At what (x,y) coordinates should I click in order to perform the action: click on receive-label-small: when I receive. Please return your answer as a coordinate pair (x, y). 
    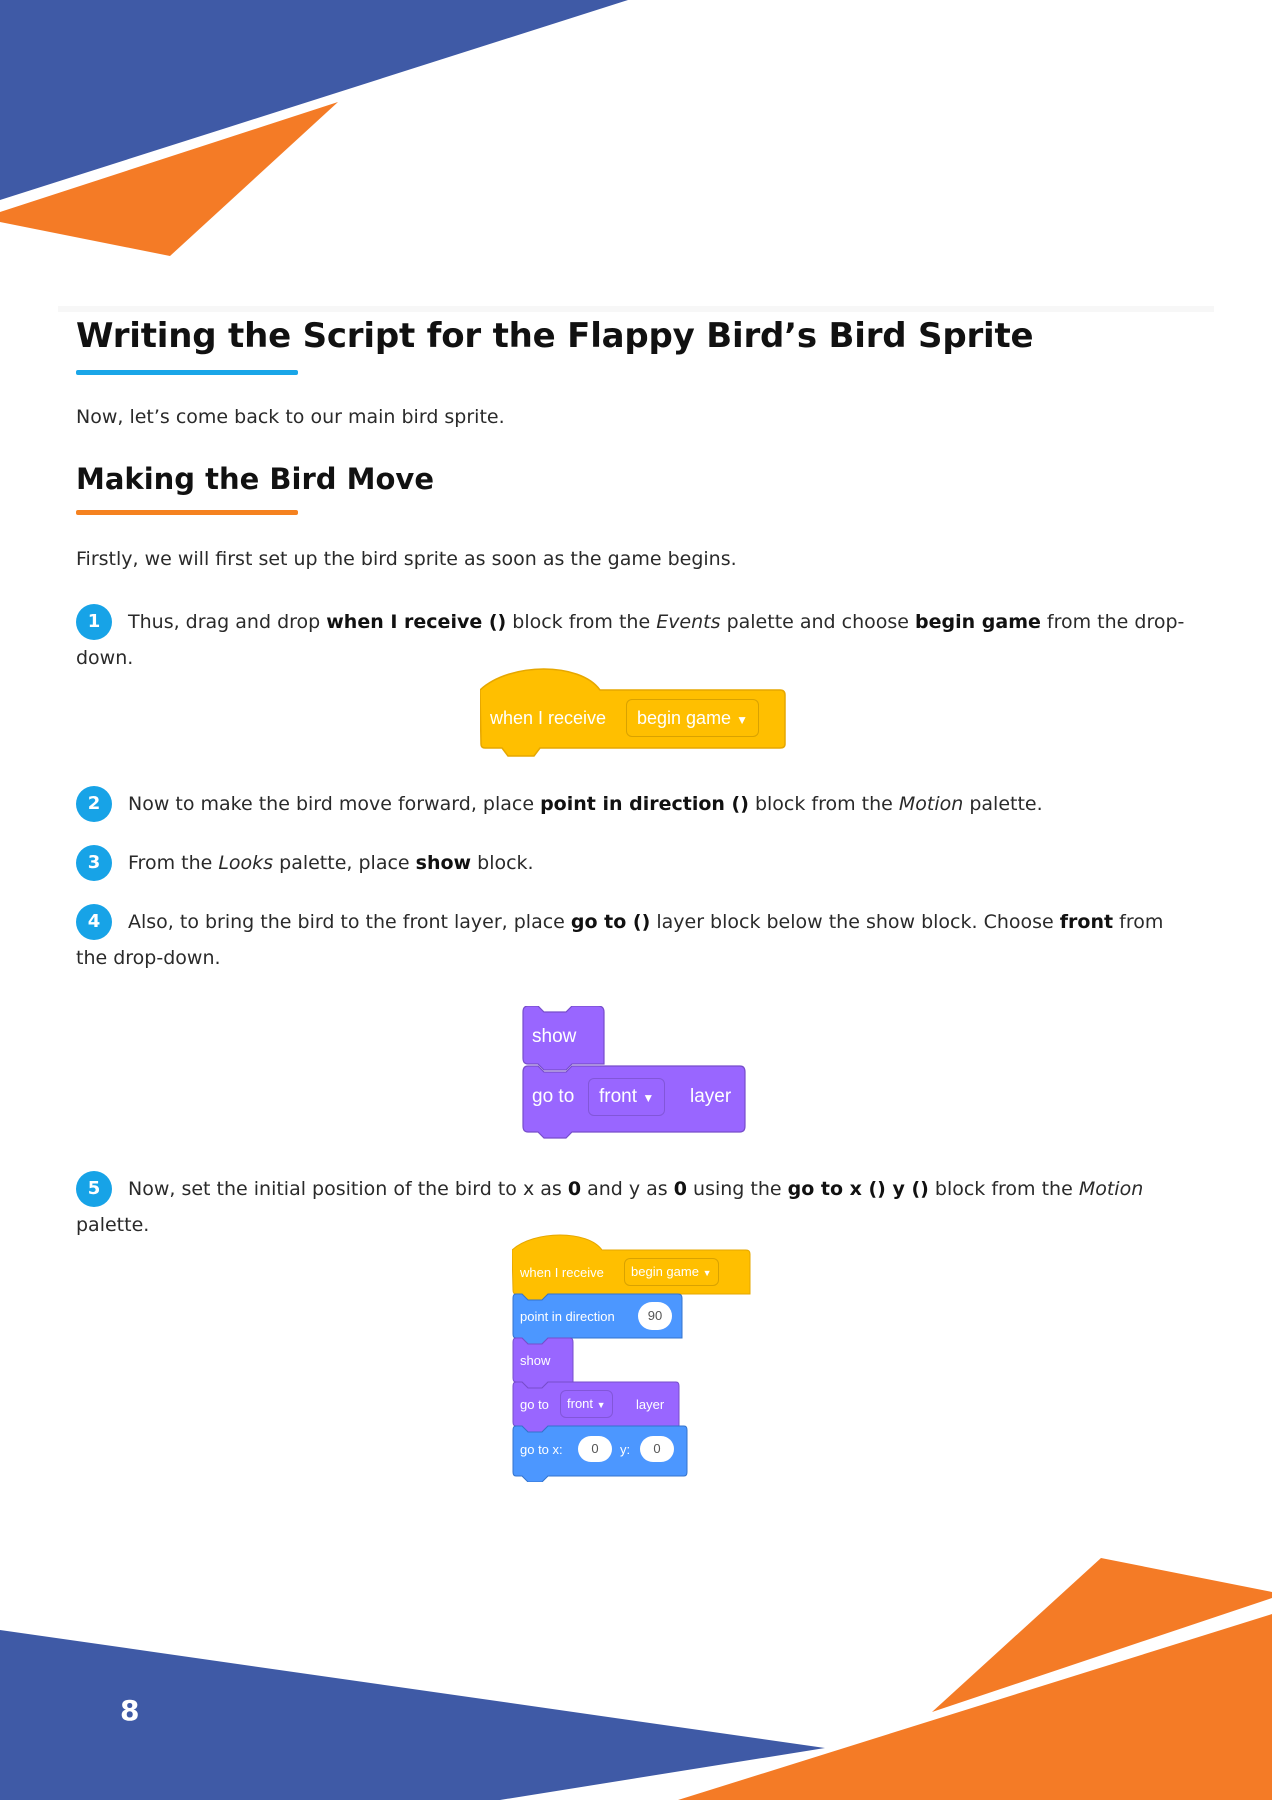
    Looking at the image, I should click on (562, 1272).